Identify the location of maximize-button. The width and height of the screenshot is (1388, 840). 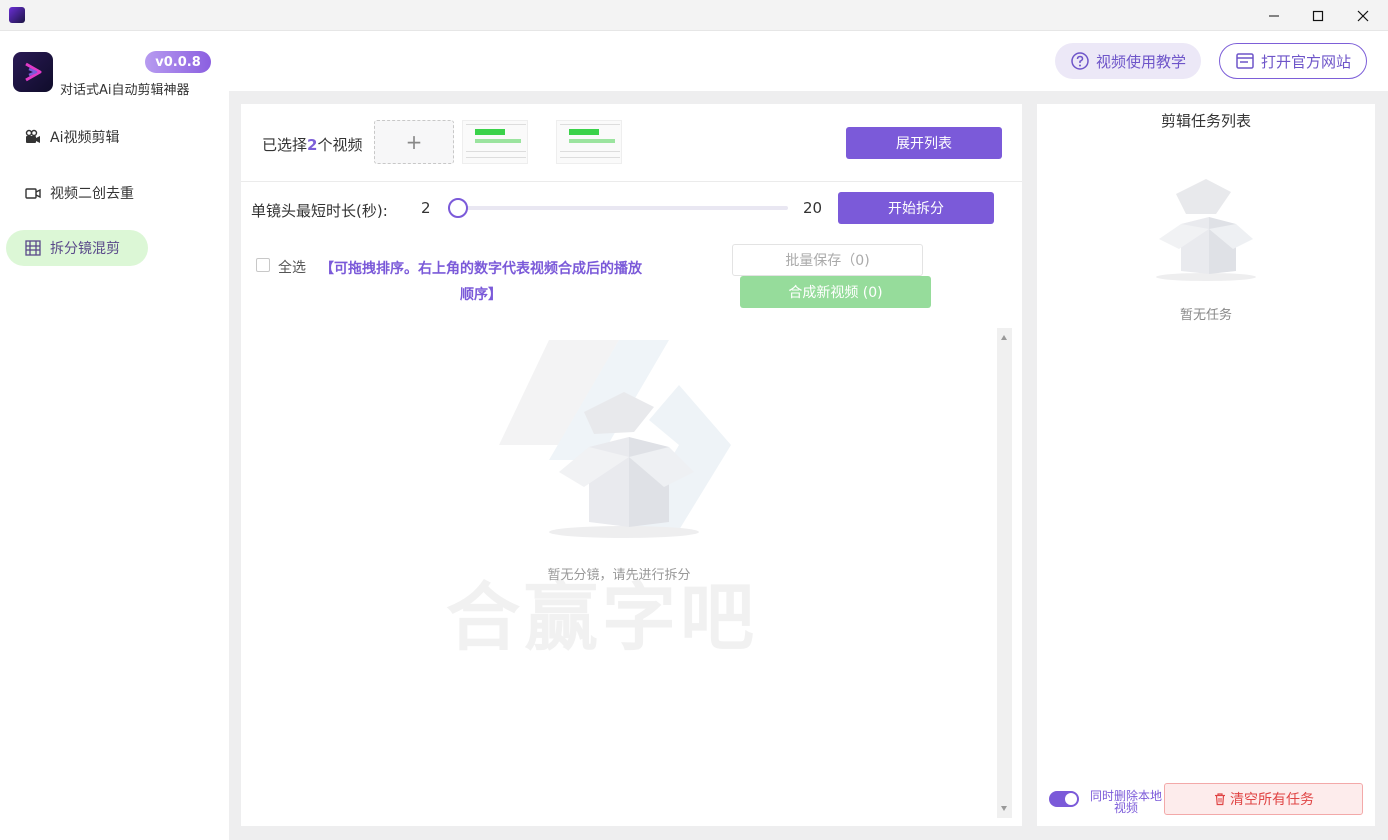
(1318, 15).